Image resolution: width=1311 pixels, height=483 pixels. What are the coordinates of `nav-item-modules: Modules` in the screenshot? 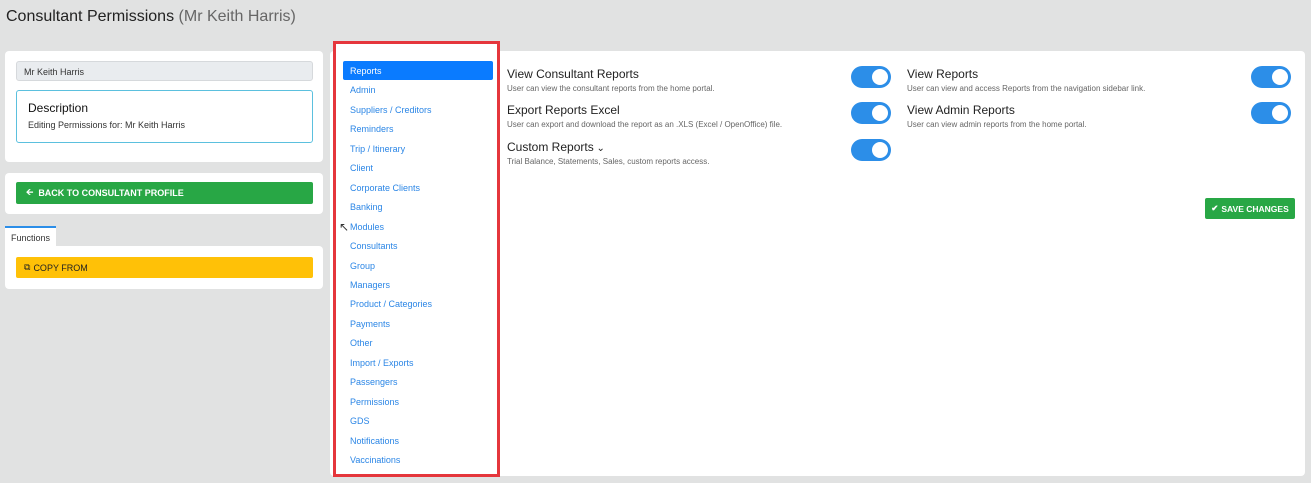 It's located at (418, 226).